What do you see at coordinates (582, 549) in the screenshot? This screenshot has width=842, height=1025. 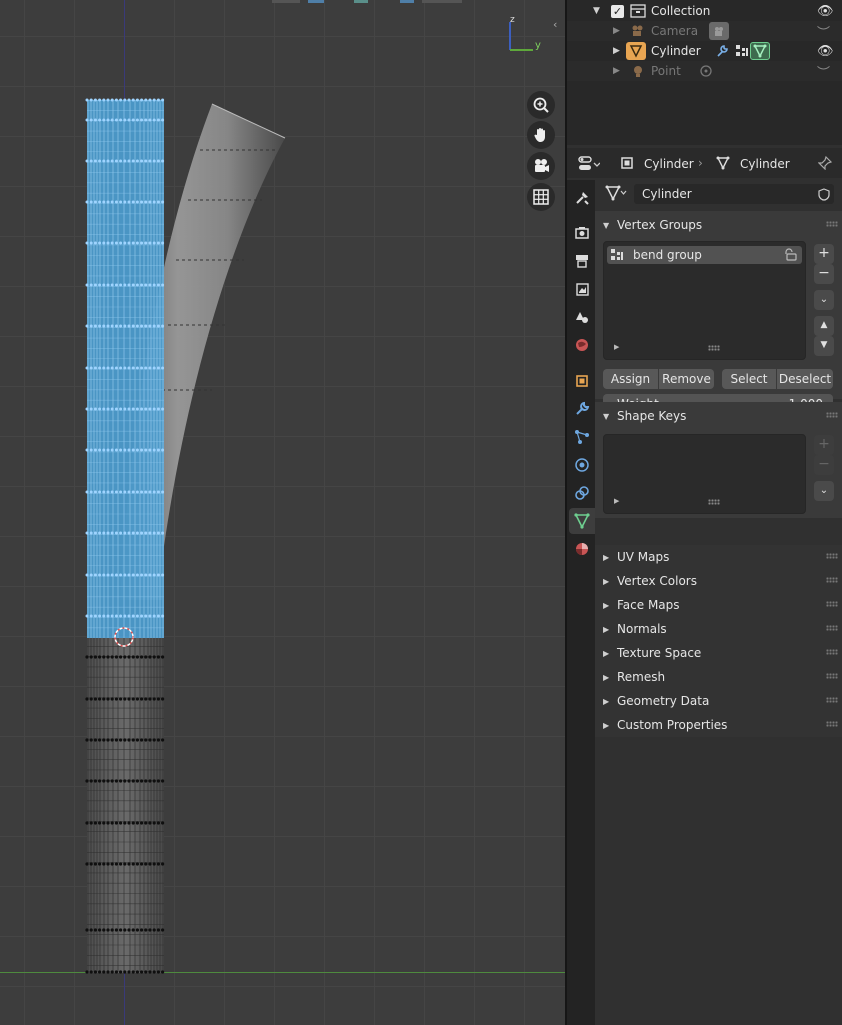 I see `tab-material` at bounding box center [582, 549].